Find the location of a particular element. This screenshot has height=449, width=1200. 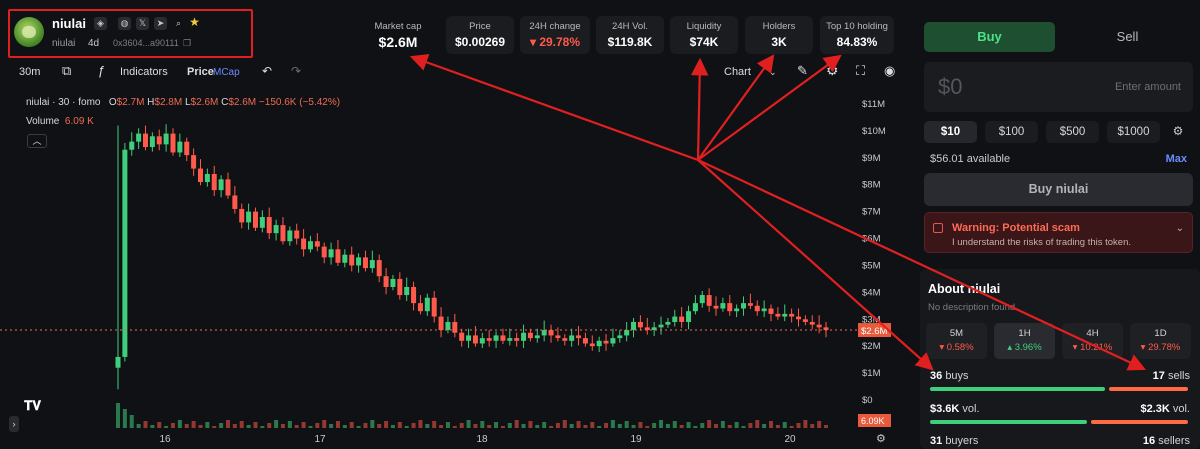

y-tick-label: $5M is located at coordinates (871, 265).